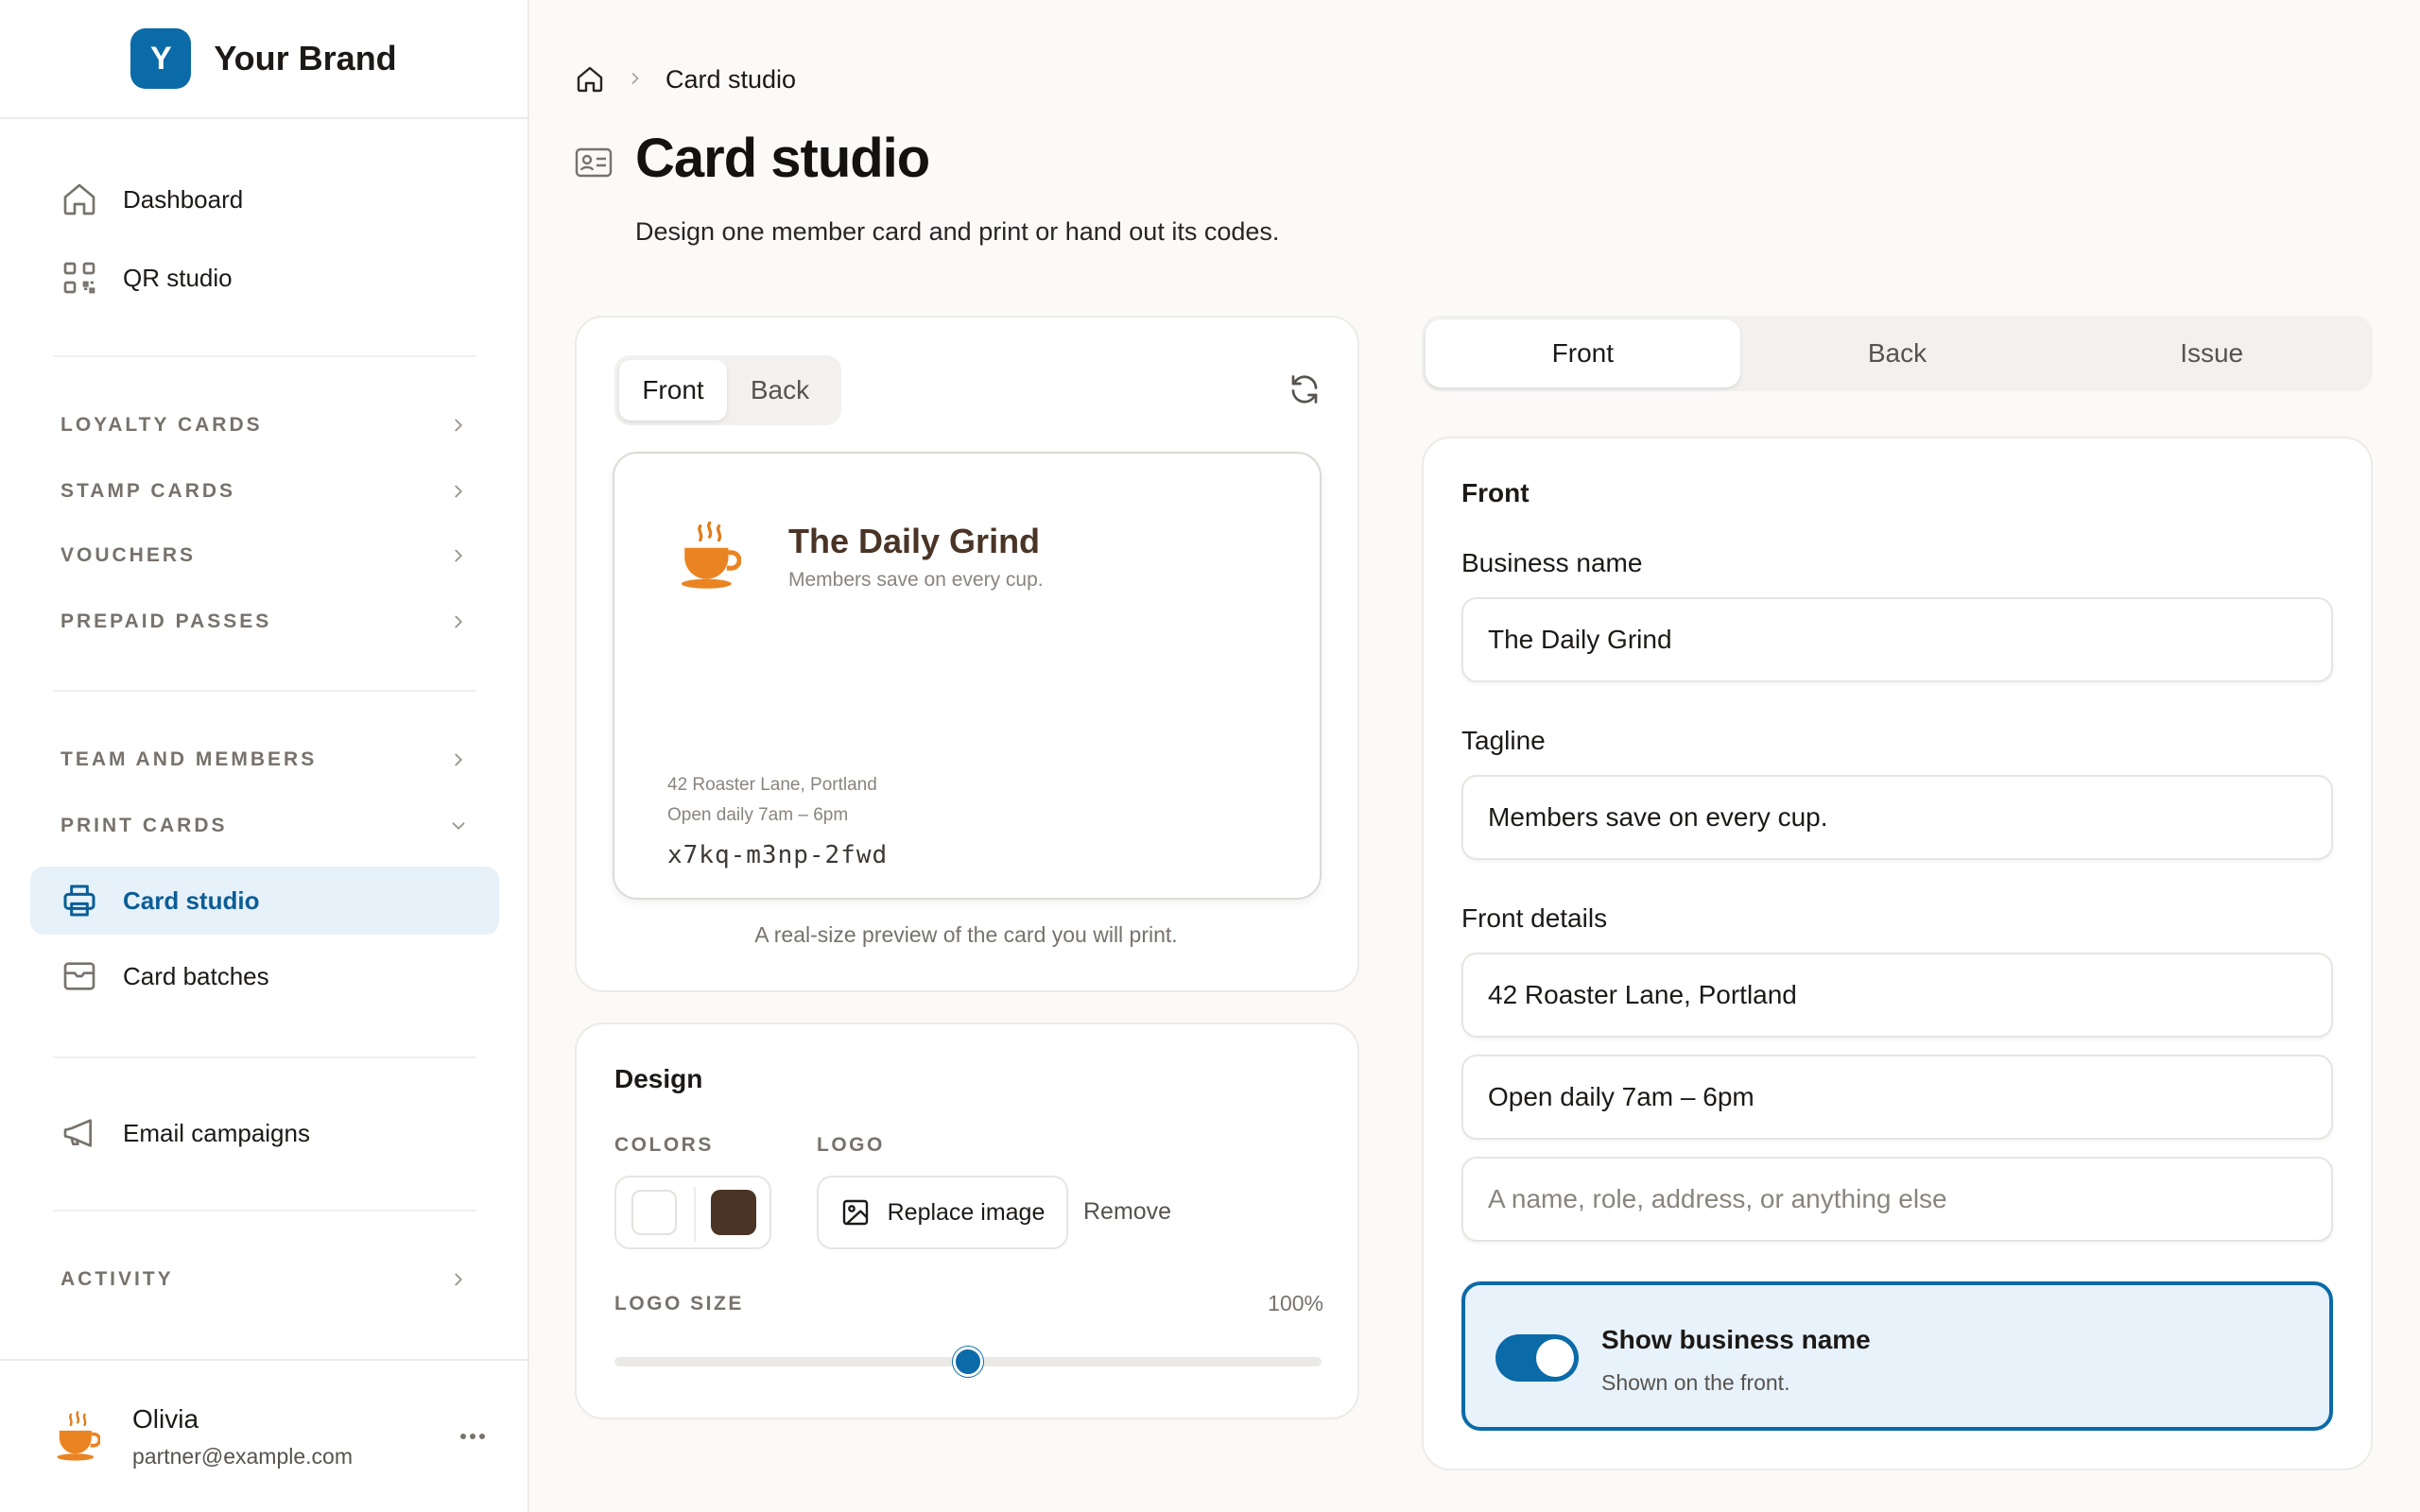 This screenshot has width=2420, height=1512. What do you see at coordinates (264, 278) in the screenshot?
I see `sidebar-item-qr-studio: QR studio` at bounding box center [264, 278].